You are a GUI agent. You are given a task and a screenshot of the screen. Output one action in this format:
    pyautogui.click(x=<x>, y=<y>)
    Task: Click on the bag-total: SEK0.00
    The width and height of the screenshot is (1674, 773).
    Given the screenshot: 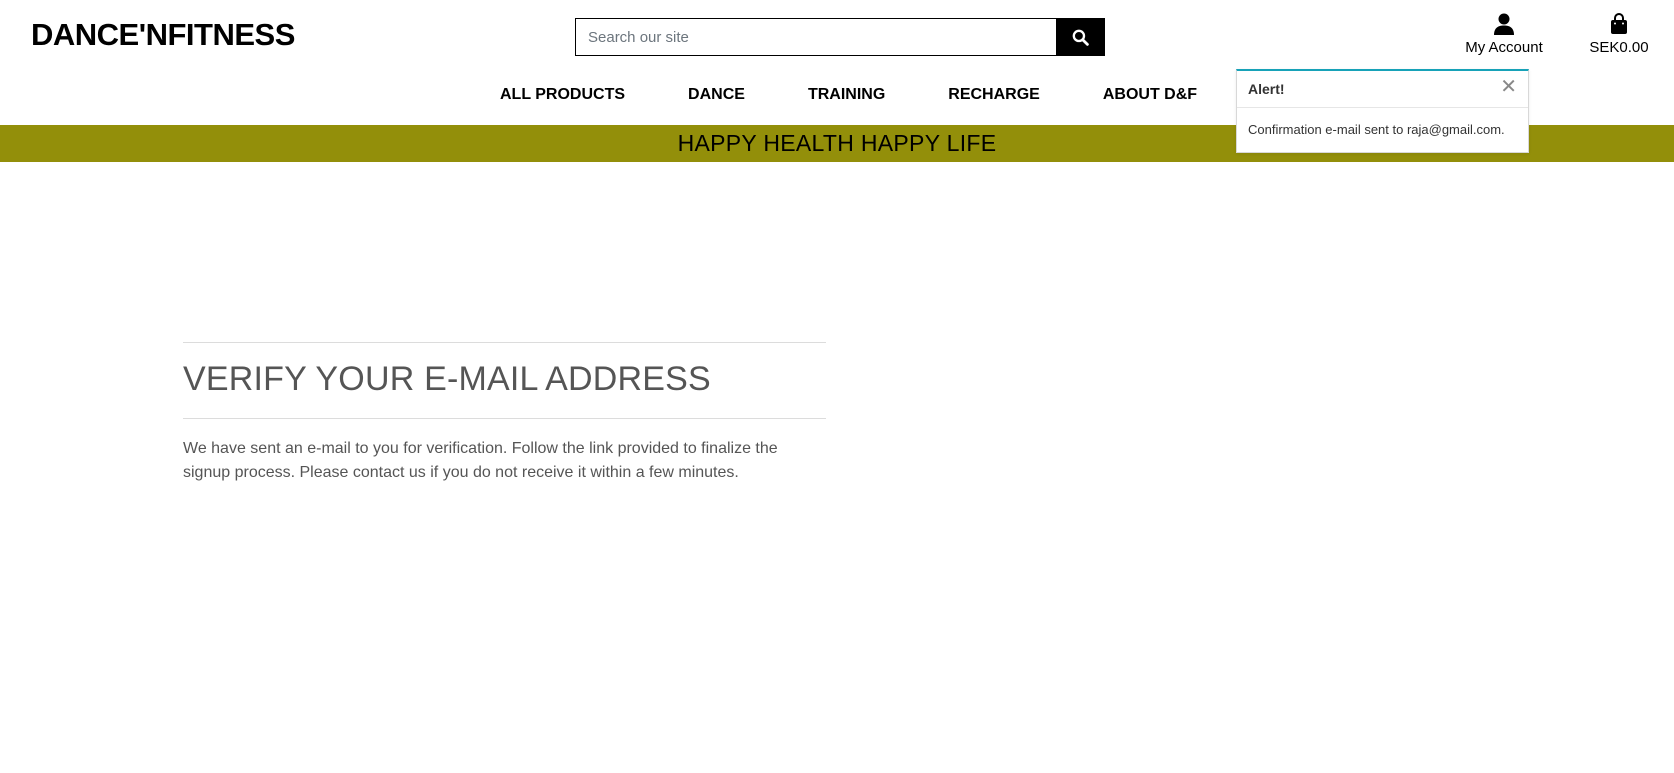 What is the action you would take?
    pyautogui.click(x=1619, y=47)
    